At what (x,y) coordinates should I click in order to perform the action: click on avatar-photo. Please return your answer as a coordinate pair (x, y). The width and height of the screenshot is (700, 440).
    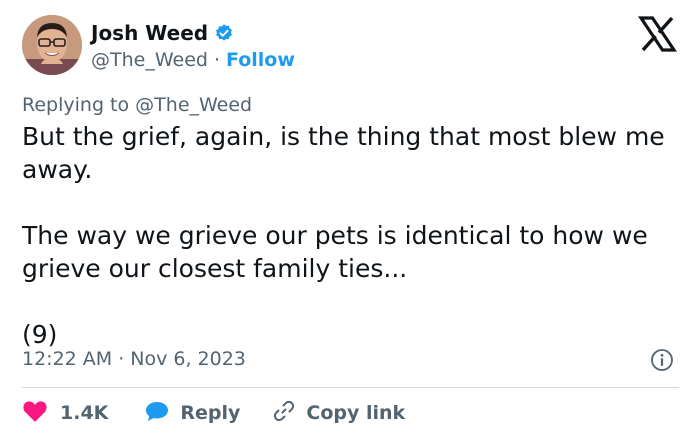
    Looking at the image, I should click on (52, 45).